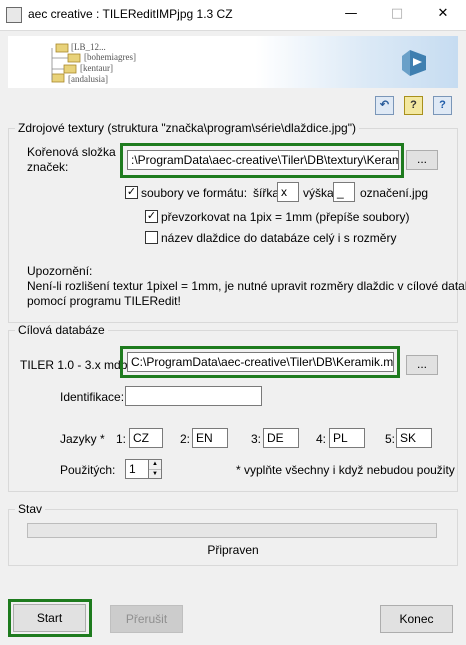 The height and width of the screenshot is (645, 466). Describe the element at coordinates (92, 397) in the screenshot. I see `identification-label: Identifikace:` at that location.